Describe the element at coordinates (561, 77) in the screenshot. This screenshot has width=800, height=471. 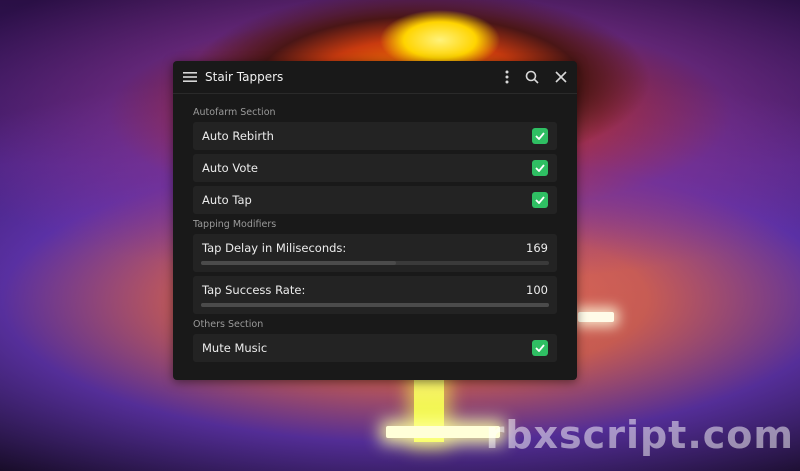
I see `close-icon` at that location.